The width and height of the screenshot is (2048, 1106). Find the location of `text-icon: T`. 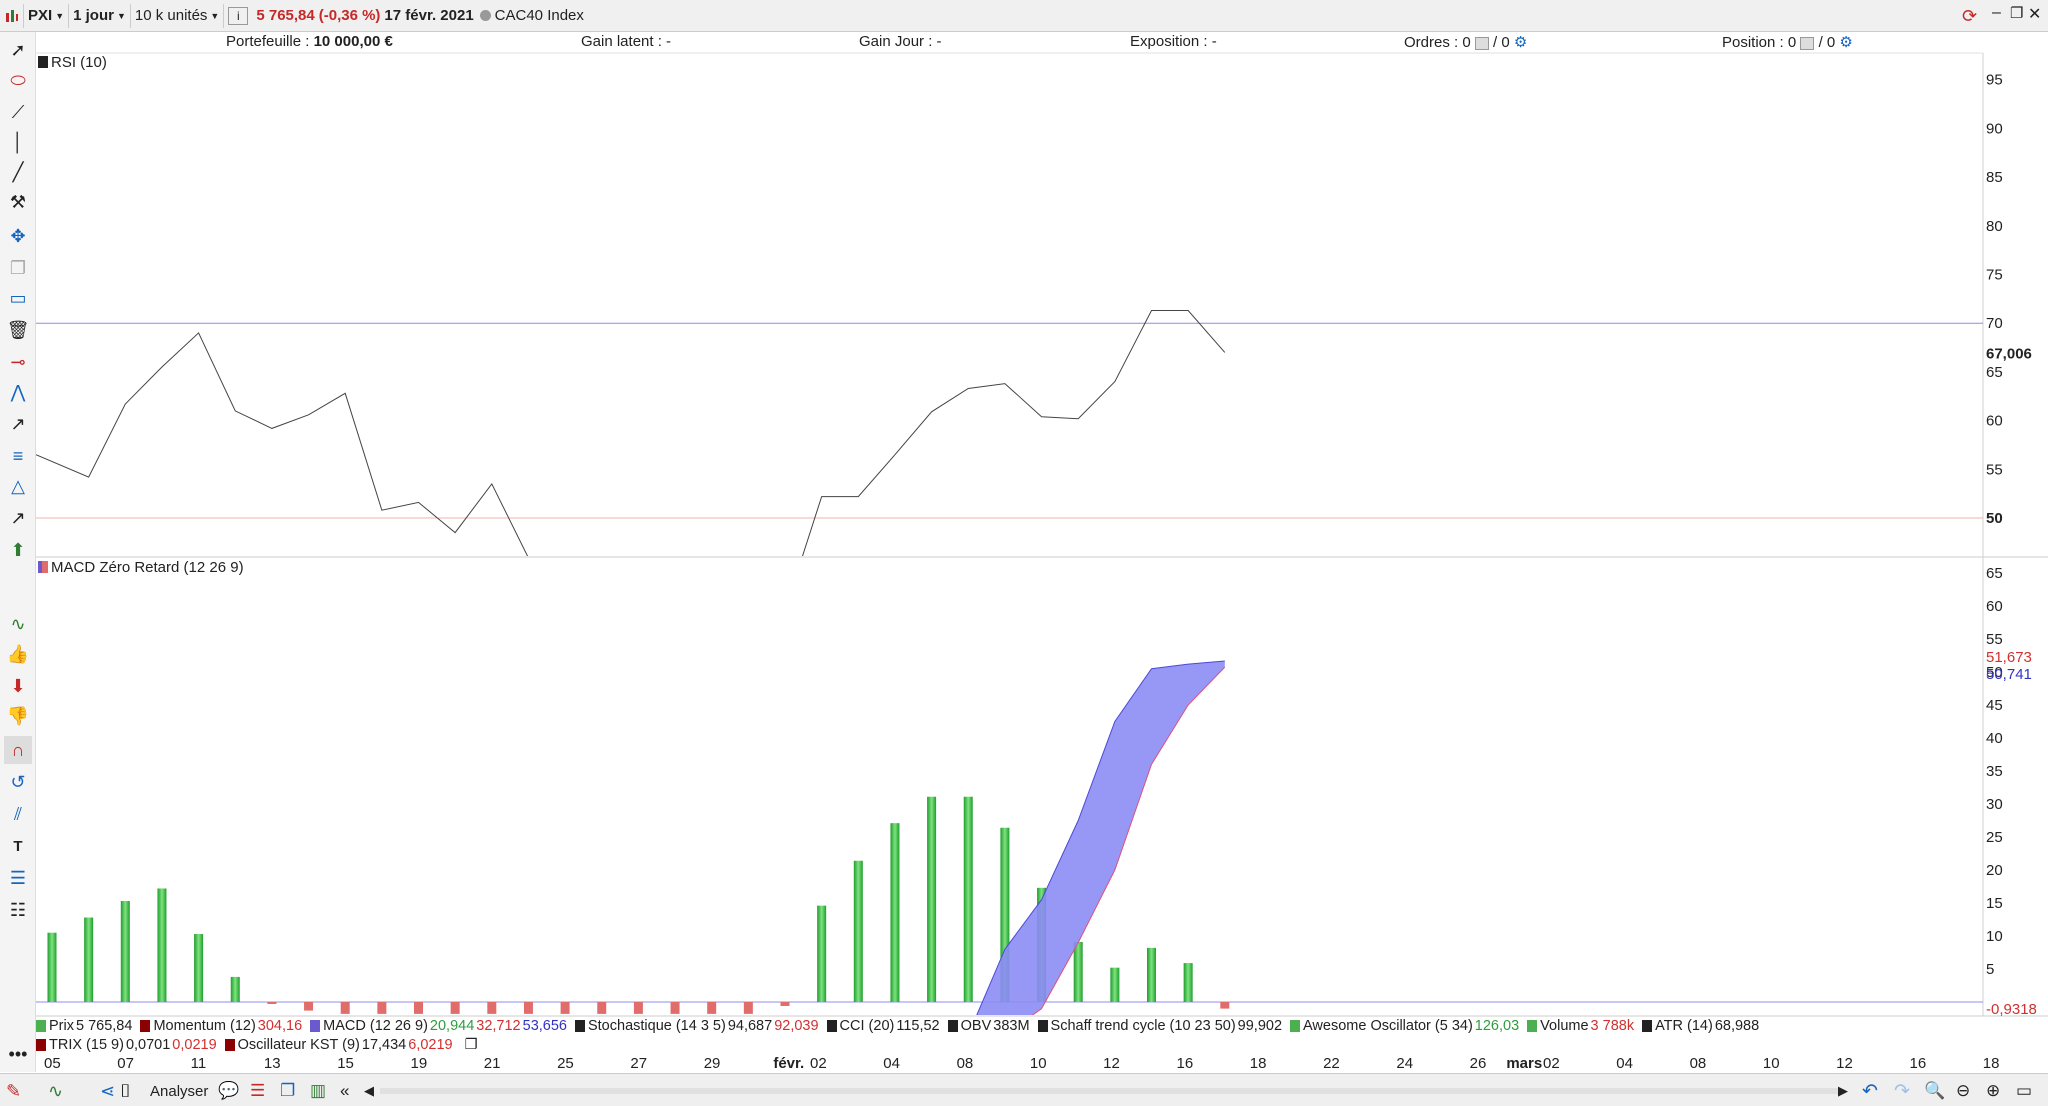

text-icon: T is located at coordinates (18, 846).